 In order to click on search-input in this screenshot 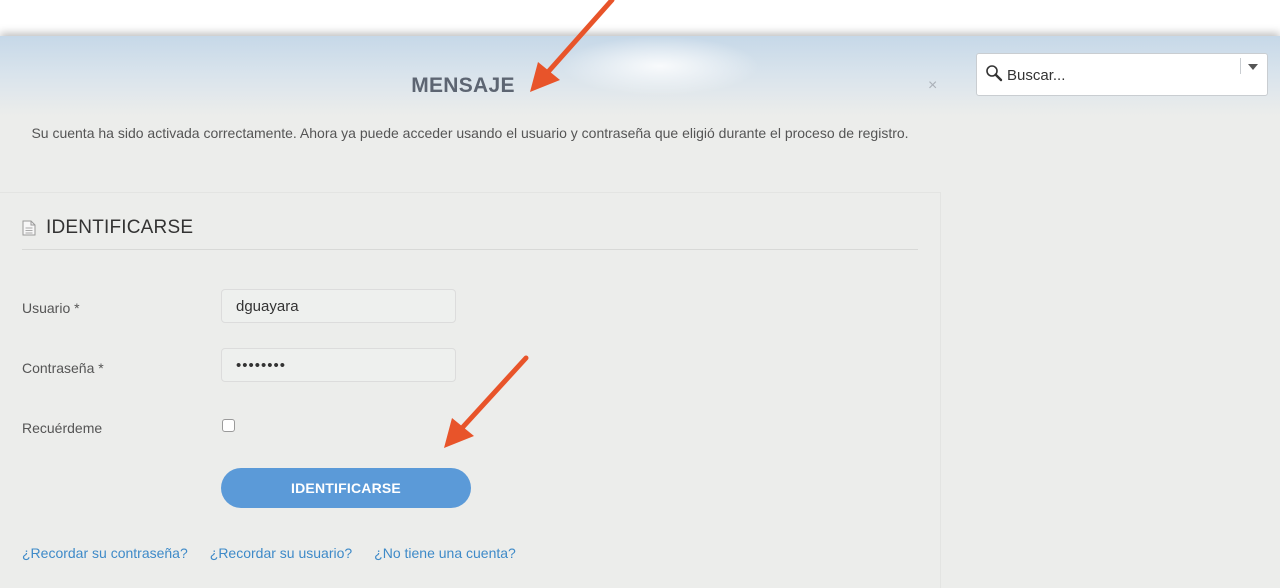, I will do `click(1117, 75)`.